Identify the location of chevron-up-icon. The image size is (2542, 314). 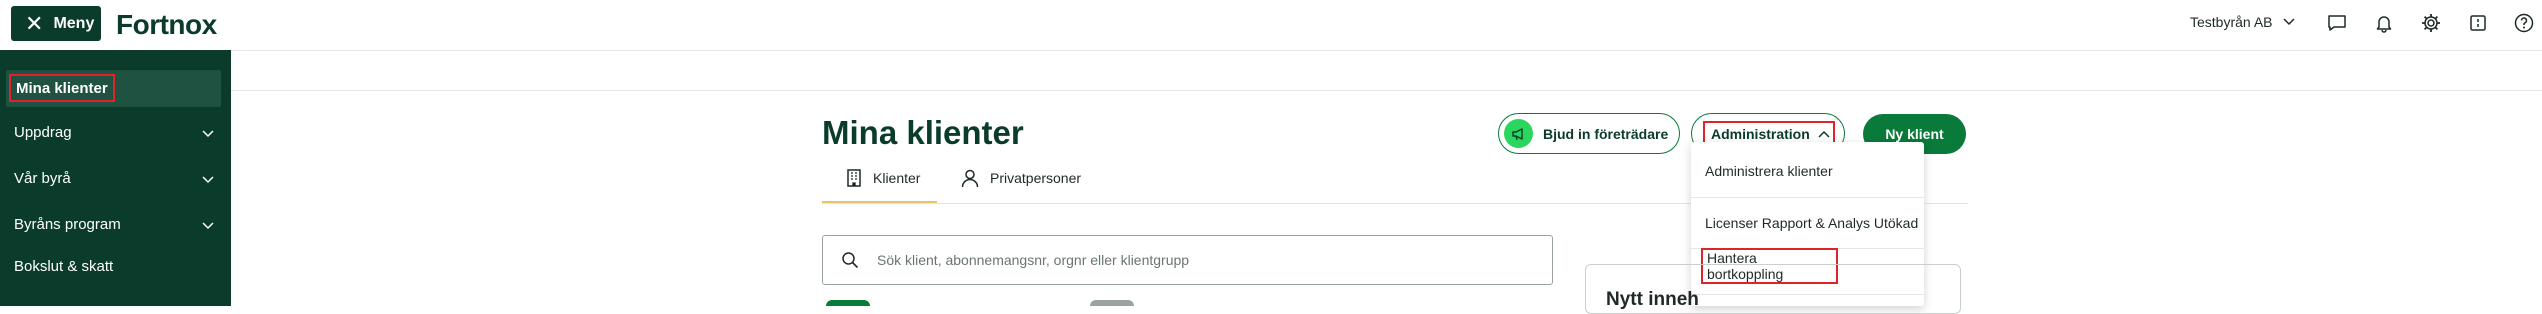
(1824, 134).